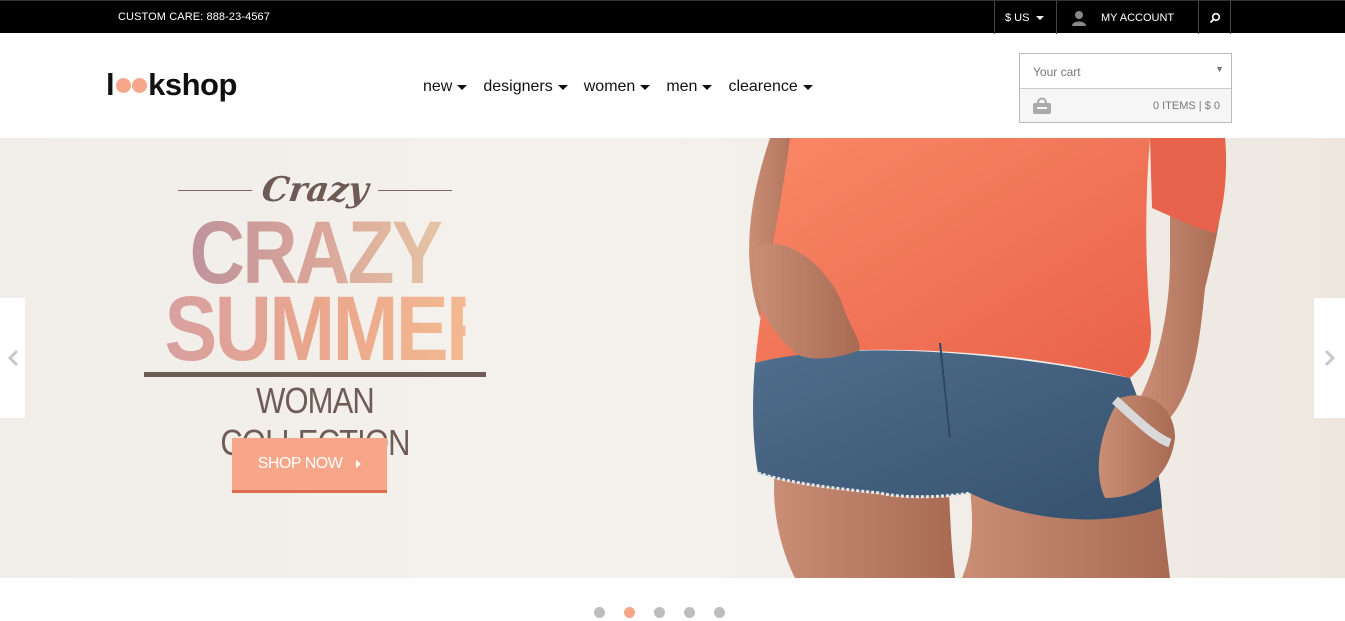  What do you see at coordinates (1042, 105) in the screenshot?
I see `shopping-bag-icon` at bounding box center [1042, 105].